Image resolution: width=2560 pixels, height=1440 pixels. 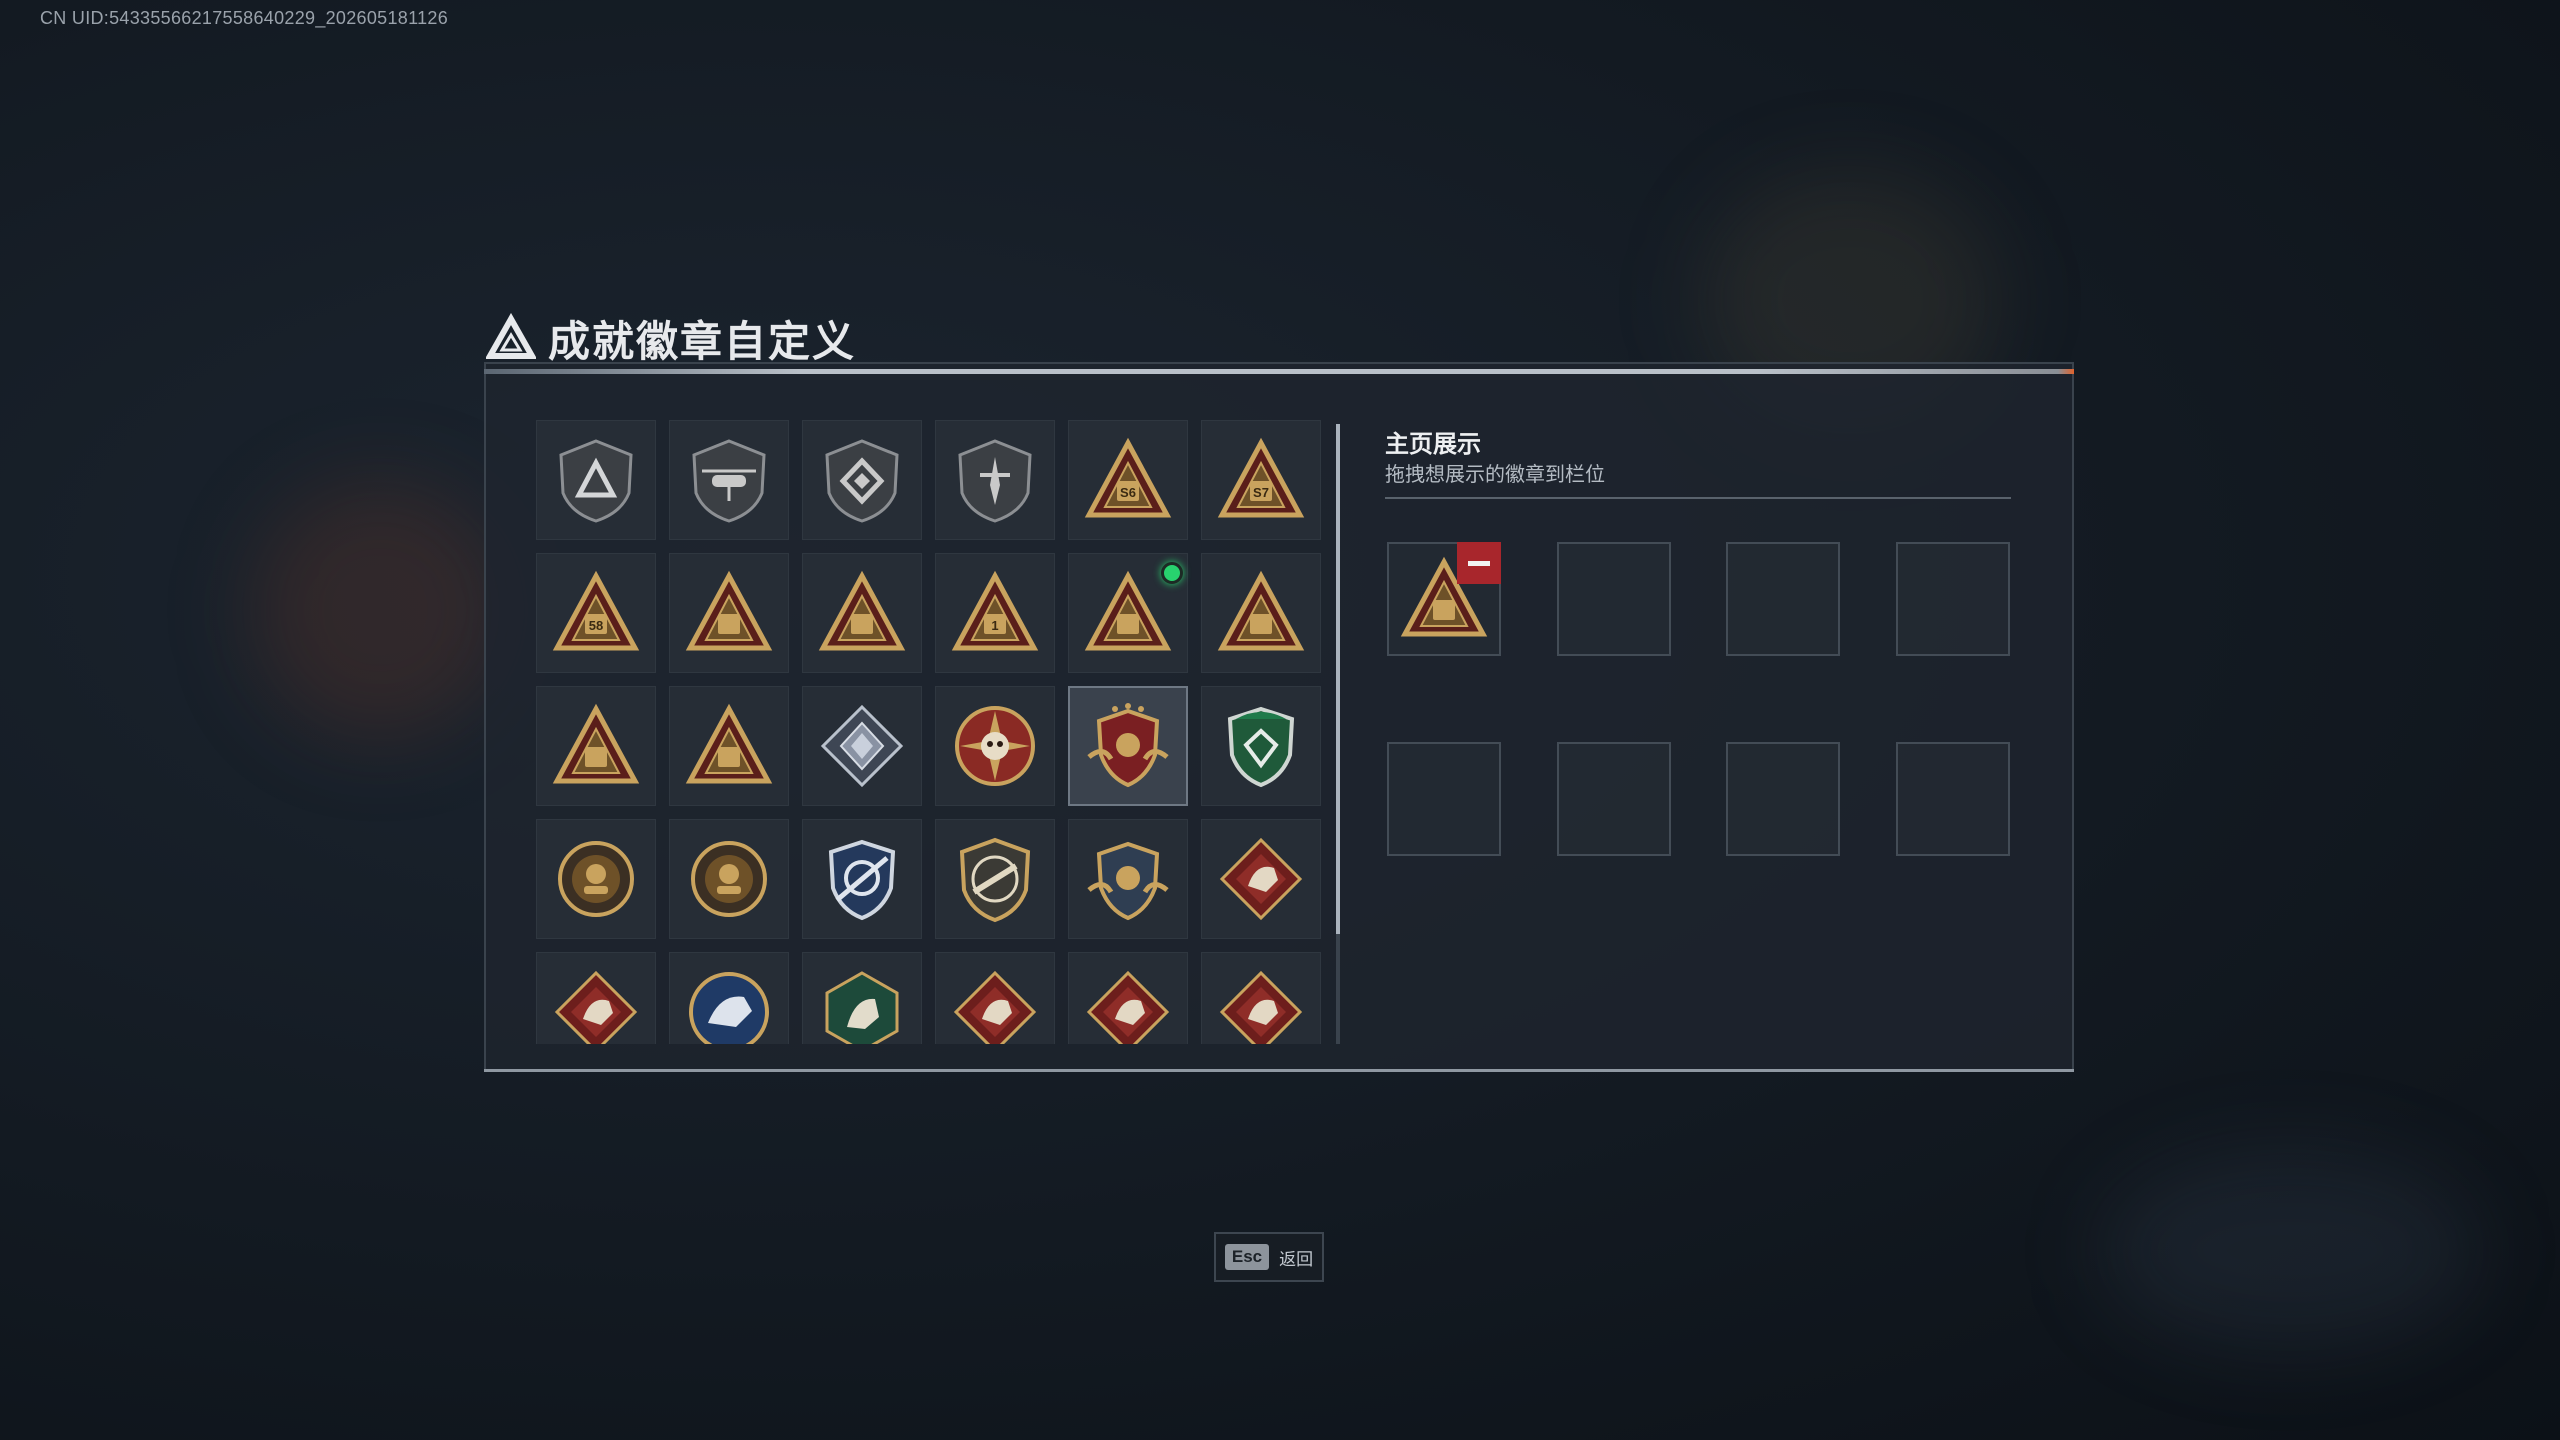 I want to click on remove-badge-button, so click(x=1479, y=563).